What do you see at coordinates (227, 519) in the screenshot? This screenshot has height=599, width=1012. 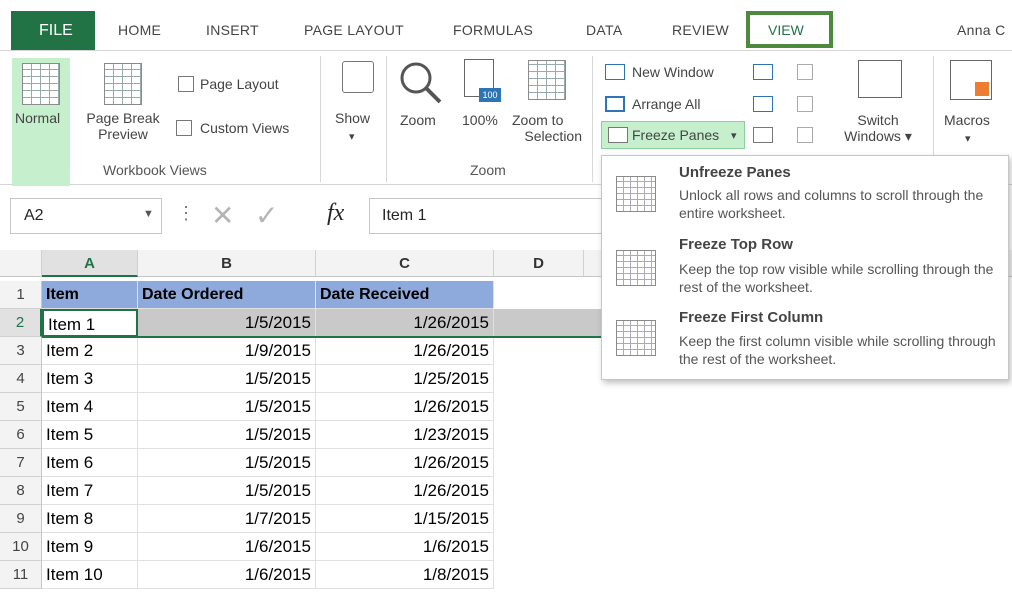 I see `table-cell: 1/7/2015` at bounding box center [227, 519].